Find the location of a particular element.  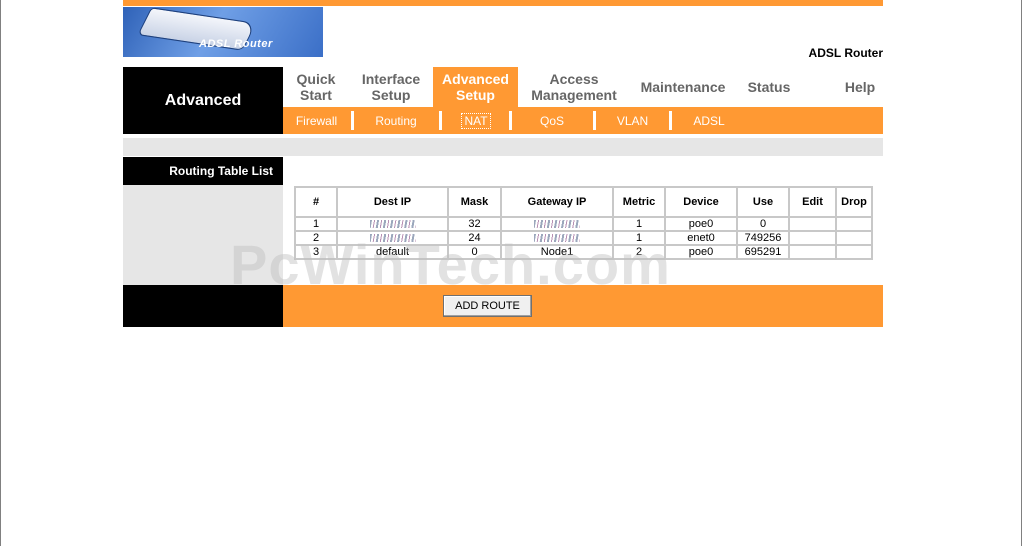

subtab-label: VLAN is located at coordinates (632, 120).